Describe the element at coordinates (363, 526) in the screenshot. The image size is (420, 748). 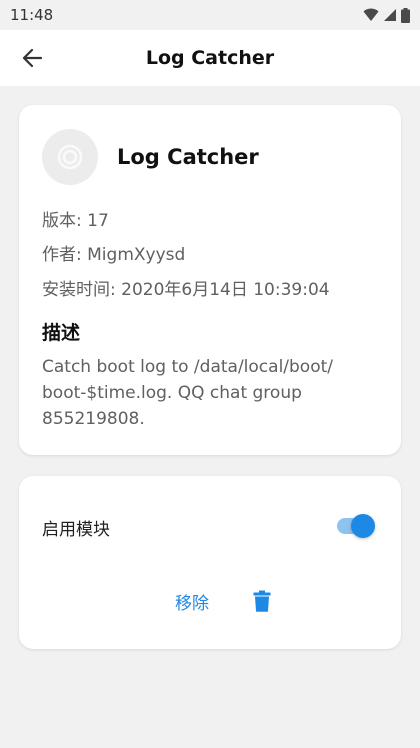
I see `toggle-thumb` at that location.